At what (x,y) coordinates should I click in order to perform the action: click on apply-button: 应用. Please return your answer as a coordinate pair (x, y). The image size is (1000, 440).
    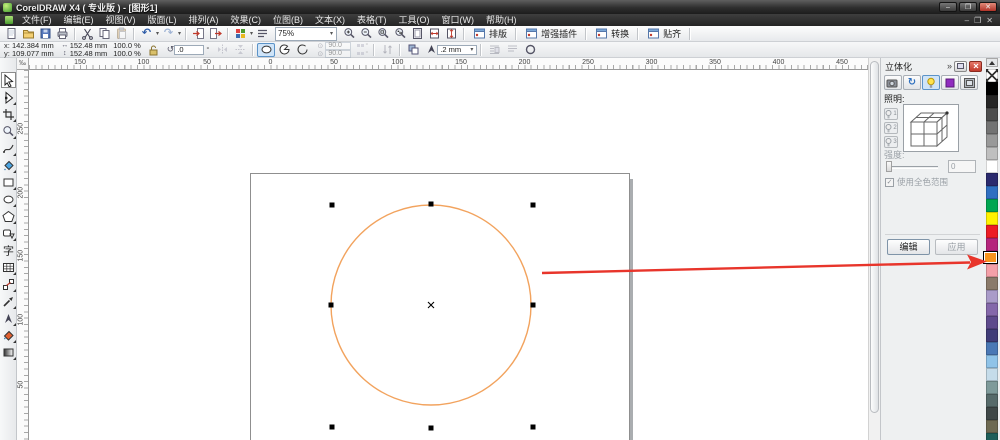
    Looking at the image, I should click on (956, 247).